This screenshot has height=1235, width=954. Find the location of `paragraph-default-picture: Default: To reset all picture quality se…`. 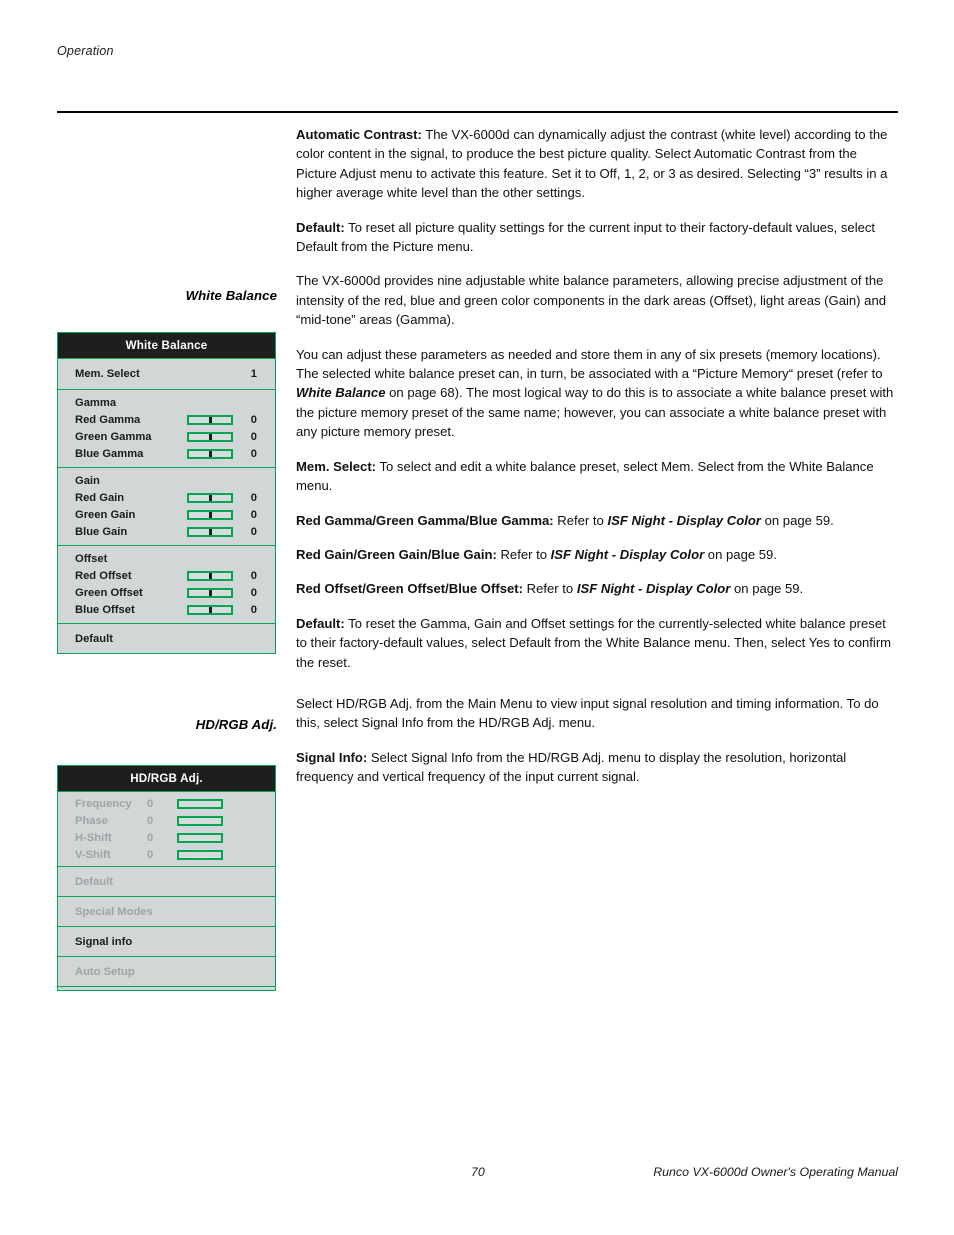

paragraph-default-picture: Default: To reset all picture quality se… is located at coordinates (597, 237).